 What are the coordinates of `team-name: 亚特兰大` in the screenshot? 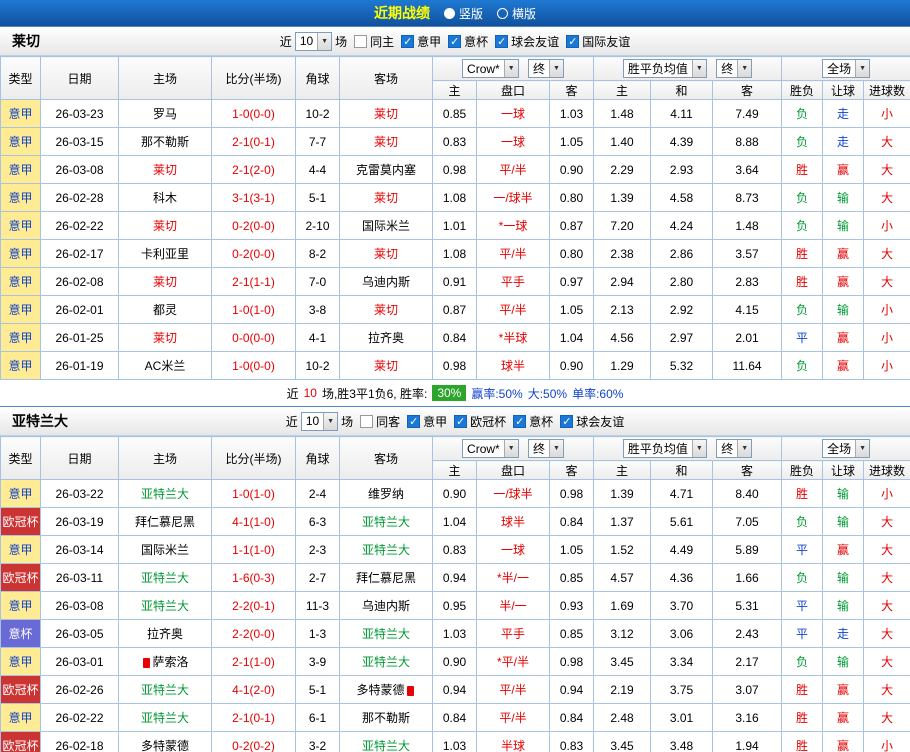 It's located at (385, 550).